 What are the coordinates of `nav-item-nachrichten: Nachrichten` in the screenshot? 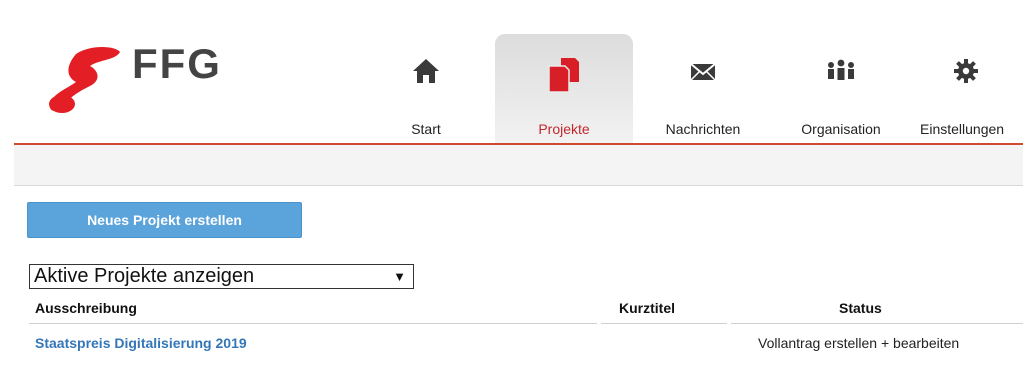 It's located at (703, 89).